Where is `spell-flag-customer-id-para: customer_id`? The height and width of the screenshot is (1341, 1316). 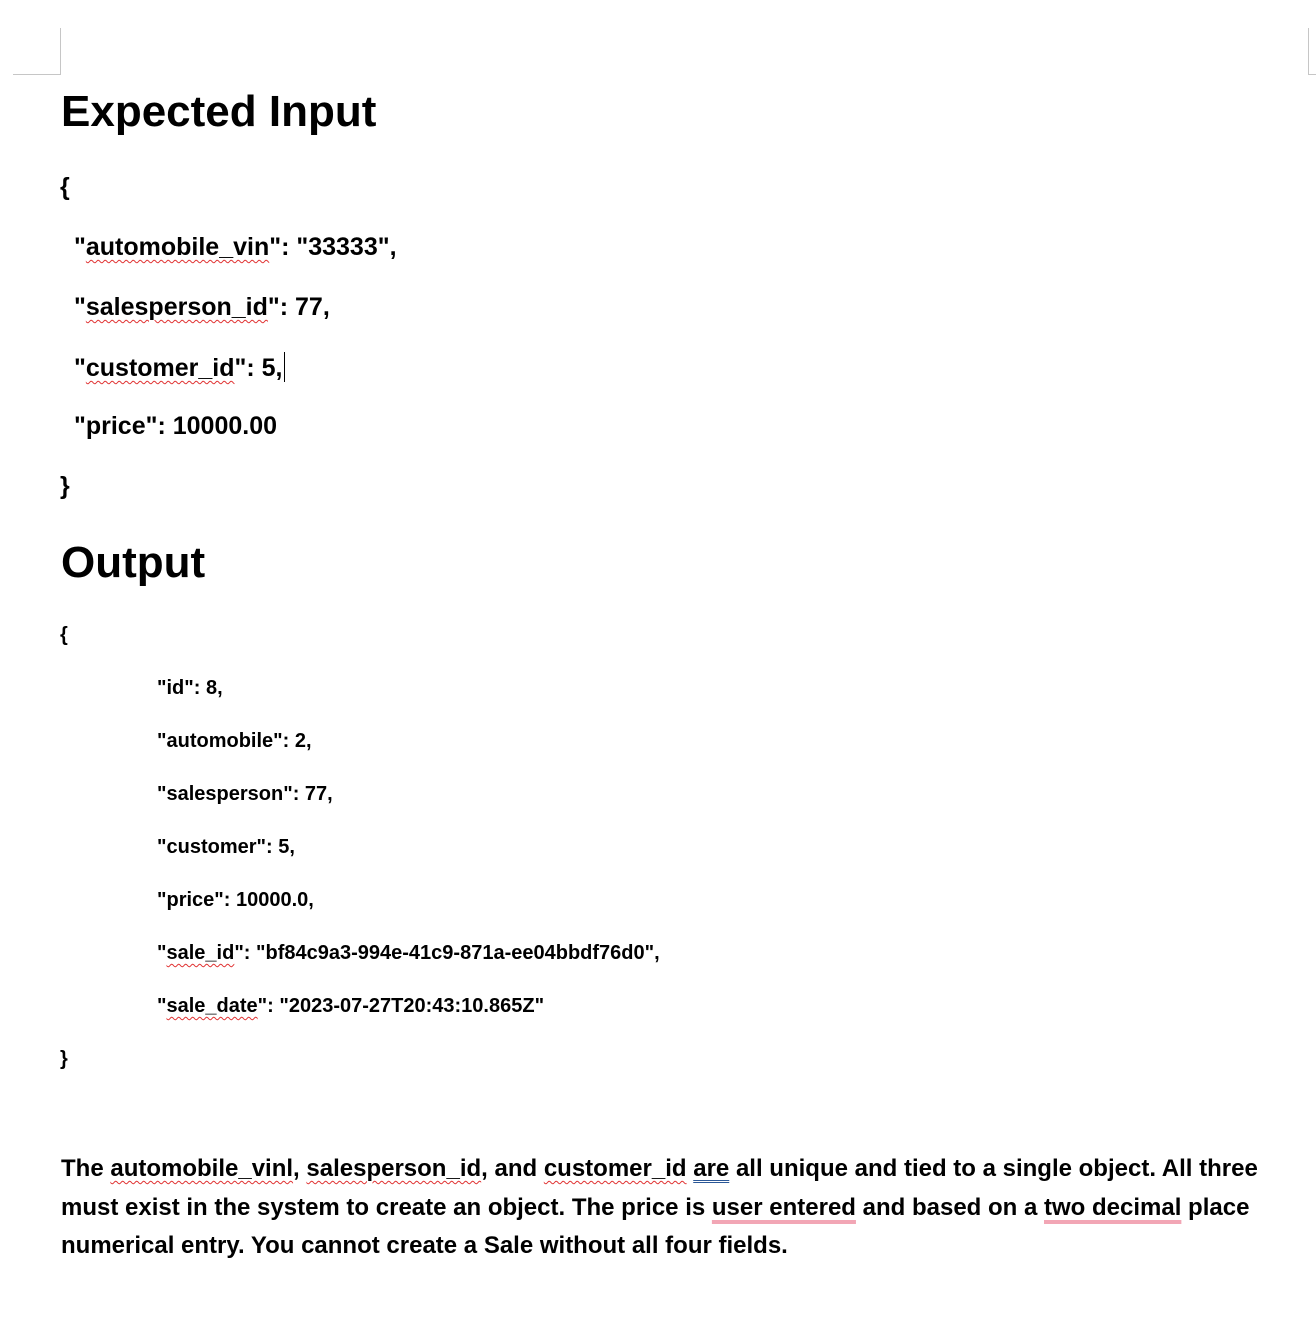
spell-flag-customer-id-para: customer_id is located at coordinates (615, 1168).